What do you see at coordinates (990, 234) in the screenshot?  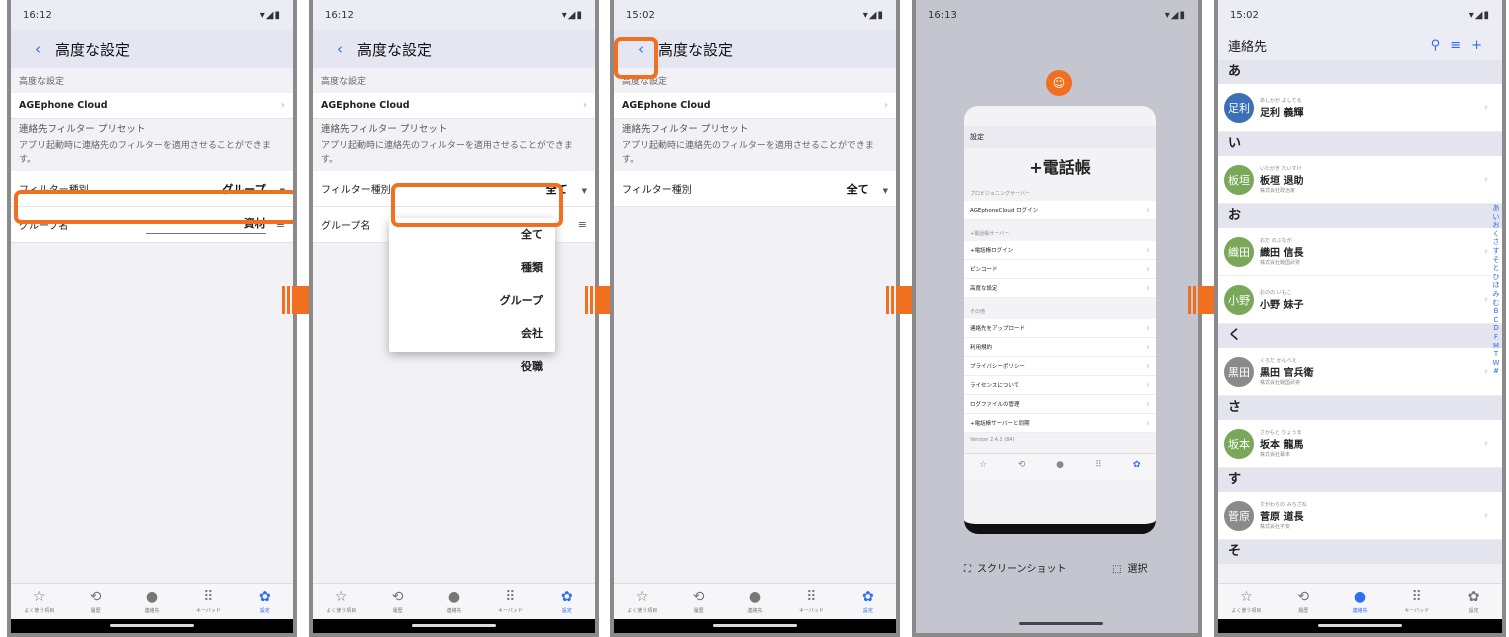 I see `preview-section: +電話帳サーバー` at bounding box center [990, 234].